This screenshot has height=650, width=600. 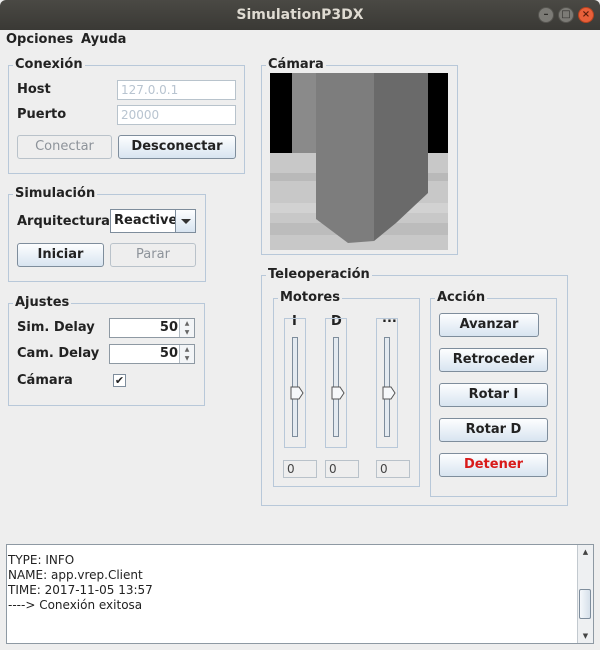 What do you see at coordinates (75, 605) in the screenshot?
I see `log-line: ----> Conexión exitosa` at bounding box center [75, 605].